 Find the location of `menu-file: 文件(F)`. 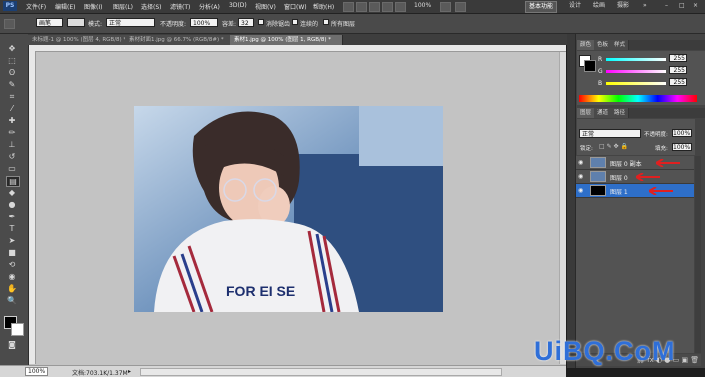

menu-file: 文件(F) is located at coordinates (36, 6).